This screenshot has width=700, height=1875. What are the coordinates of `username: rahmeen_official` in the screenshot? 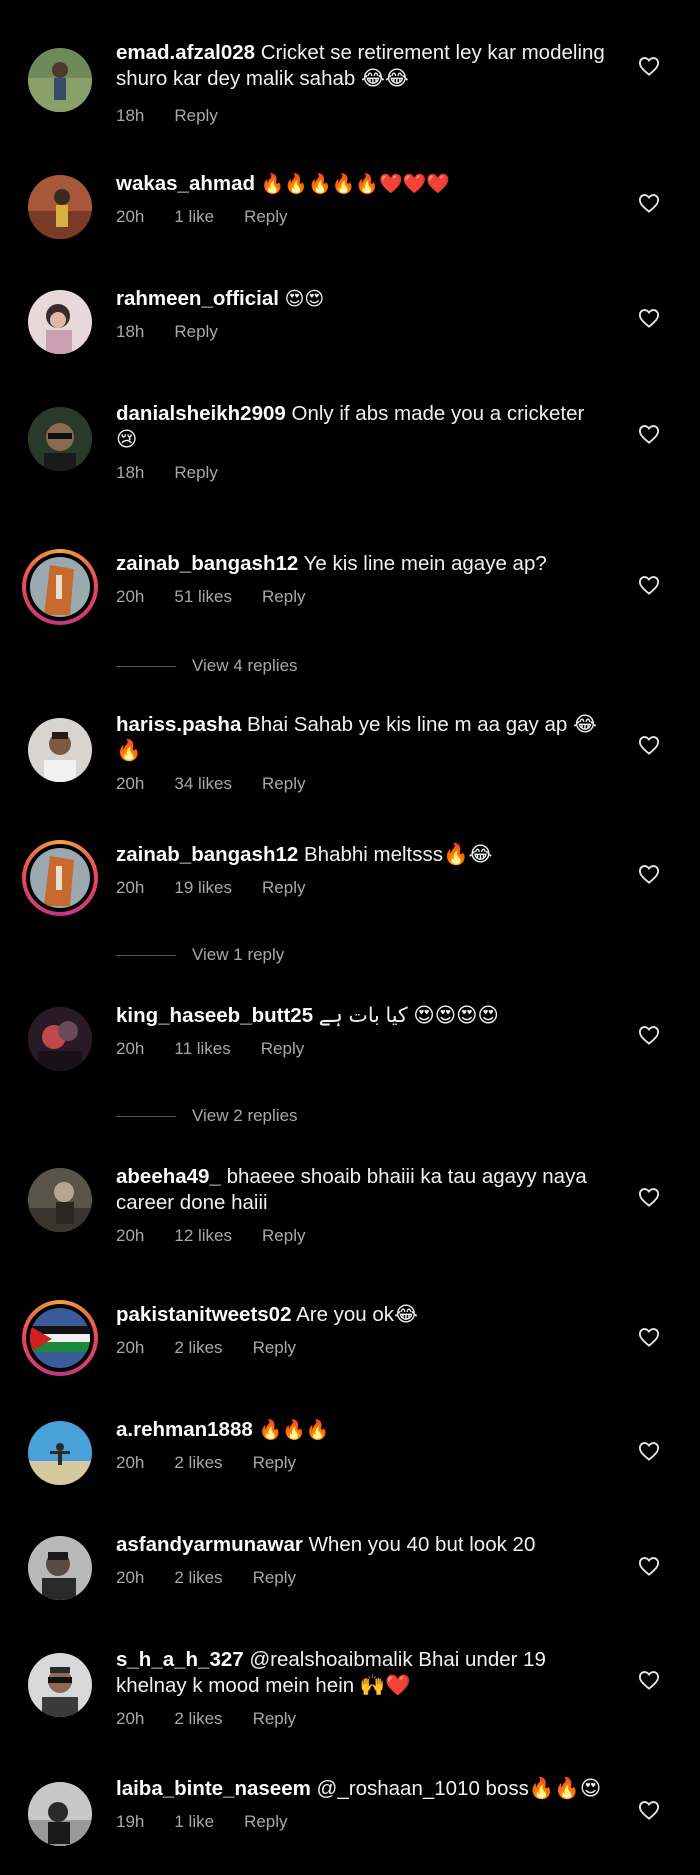 It's located at (197, 298).